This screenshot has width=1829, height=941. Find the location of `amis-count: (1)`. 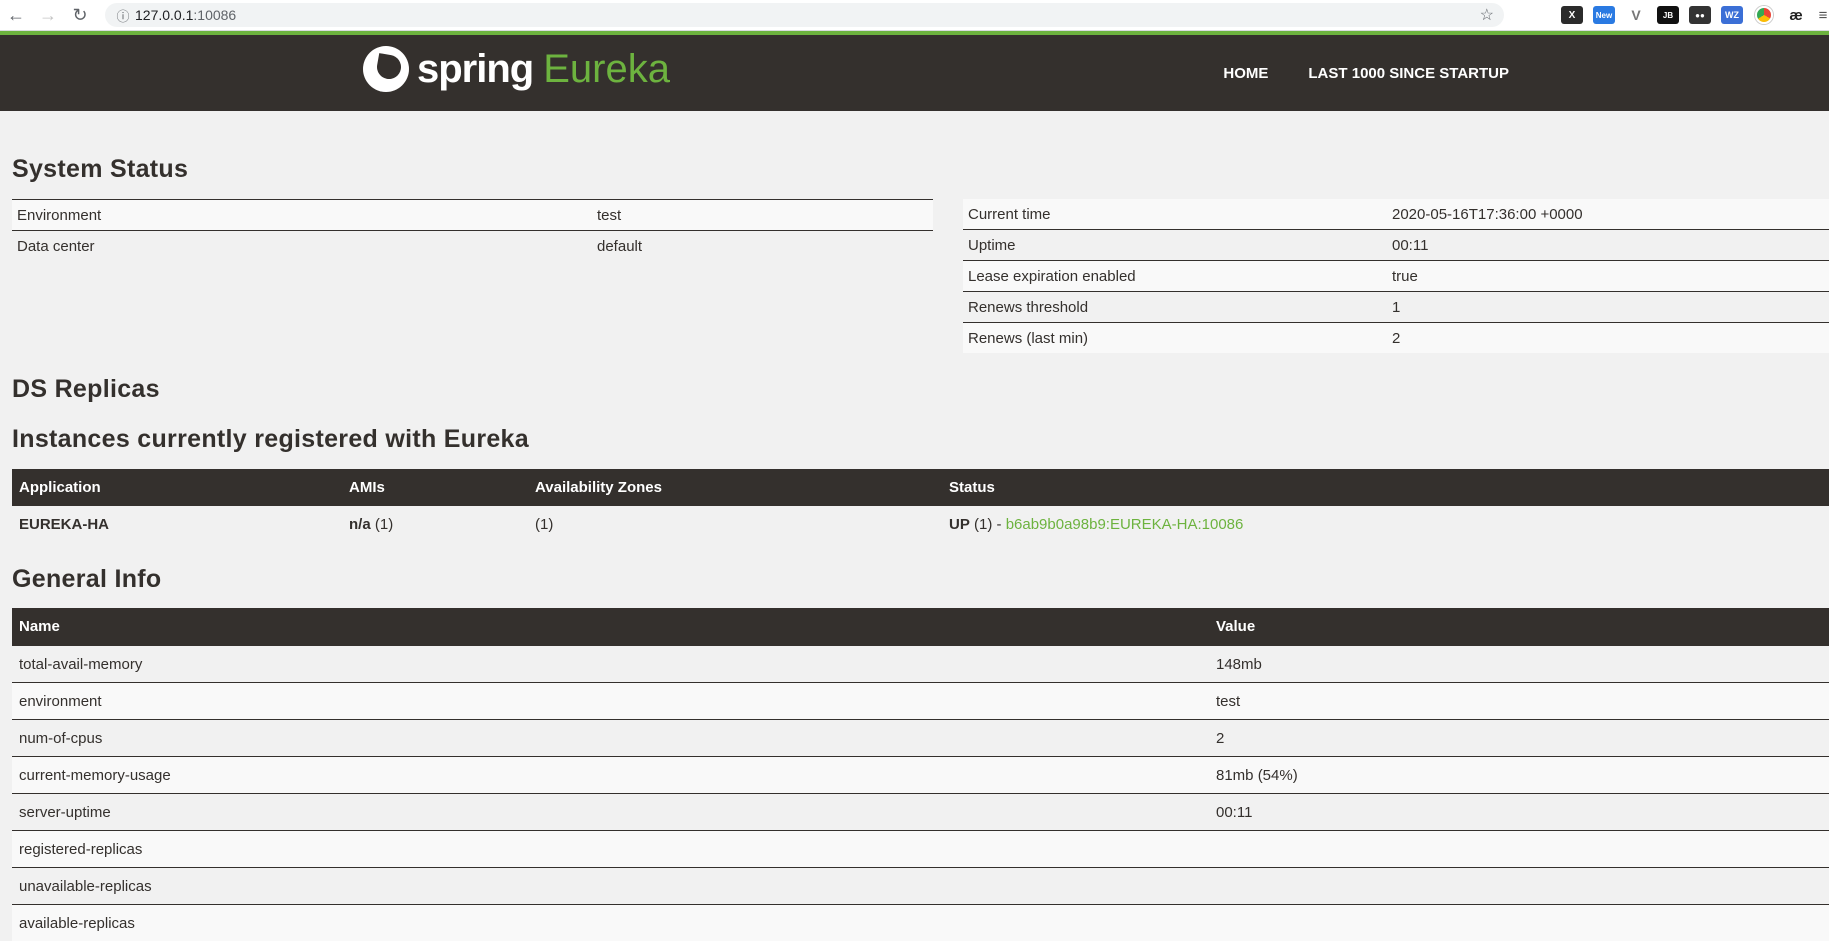

amis-count: (1) is located at coordinates (382, 524).